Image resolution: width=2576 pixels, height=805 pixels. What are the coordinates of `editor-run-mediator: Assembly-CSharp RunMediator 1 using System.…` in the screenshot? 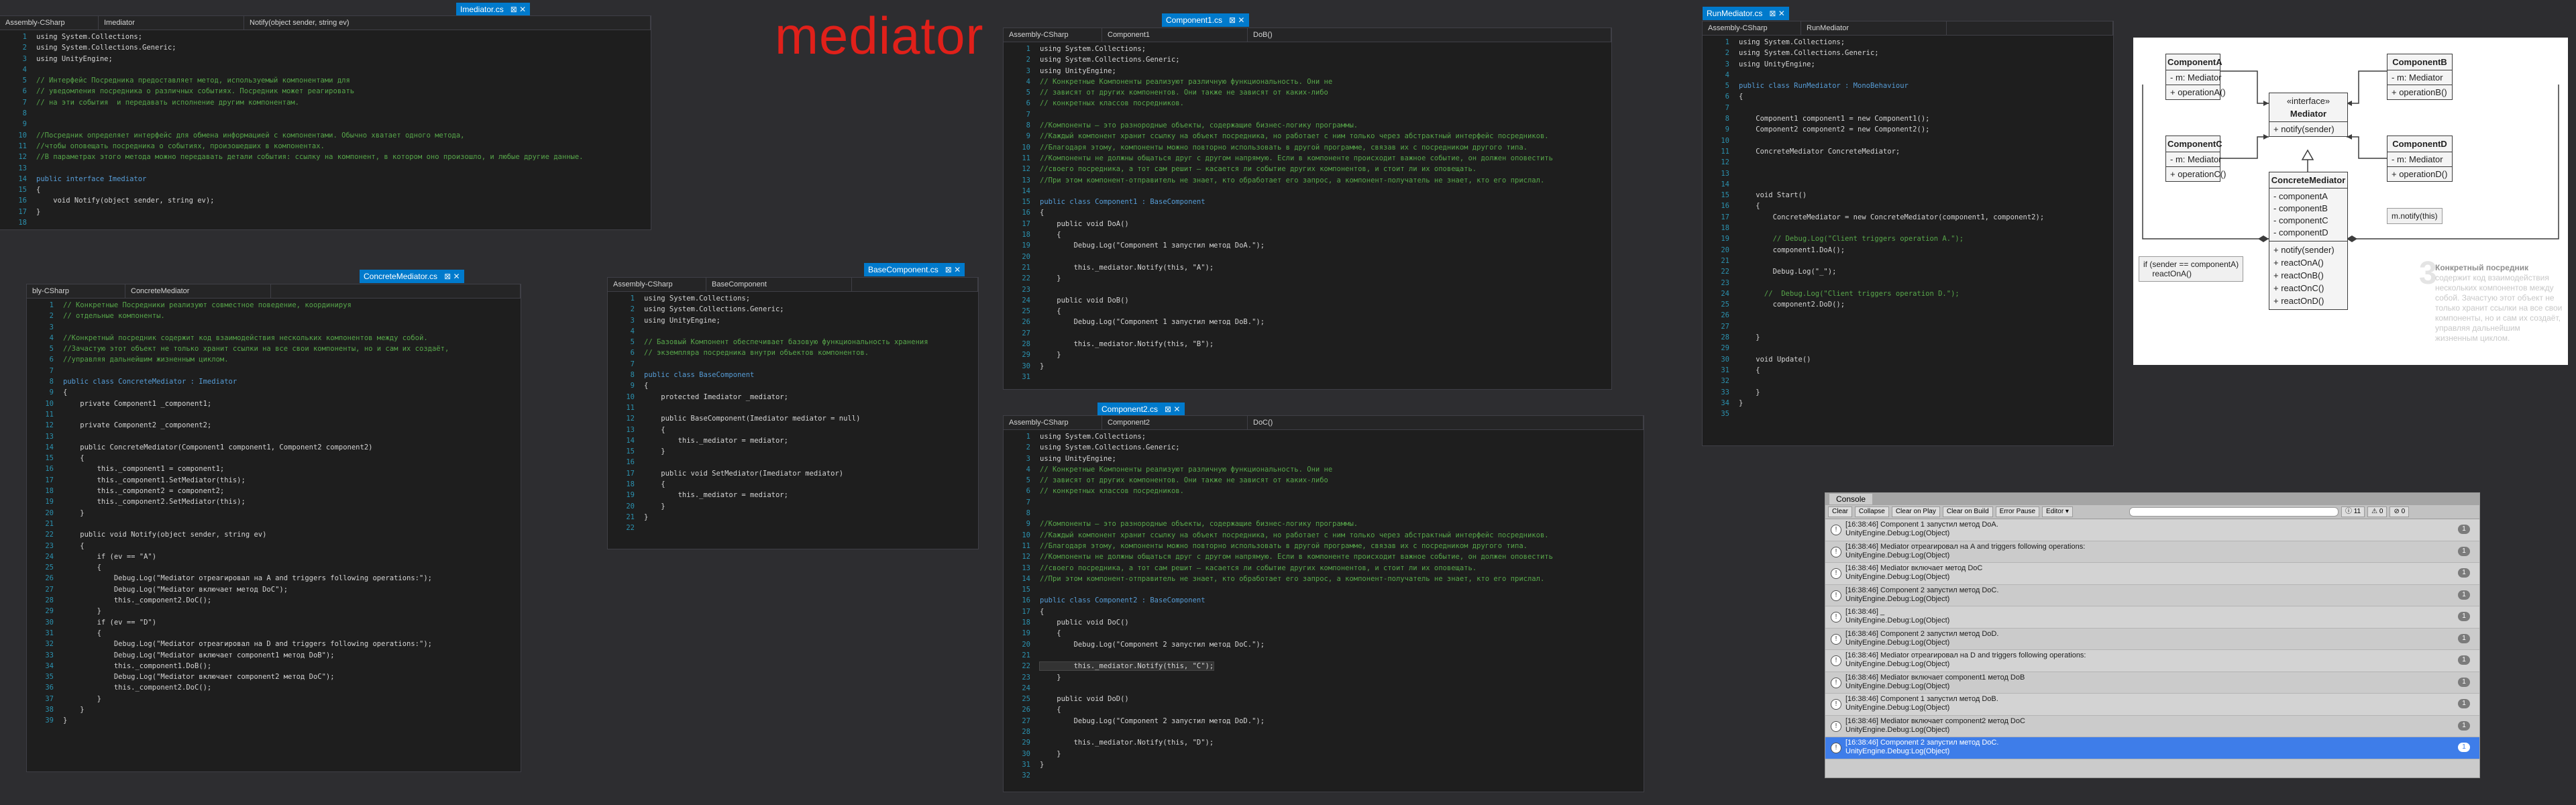 It's located at (1908, 233).